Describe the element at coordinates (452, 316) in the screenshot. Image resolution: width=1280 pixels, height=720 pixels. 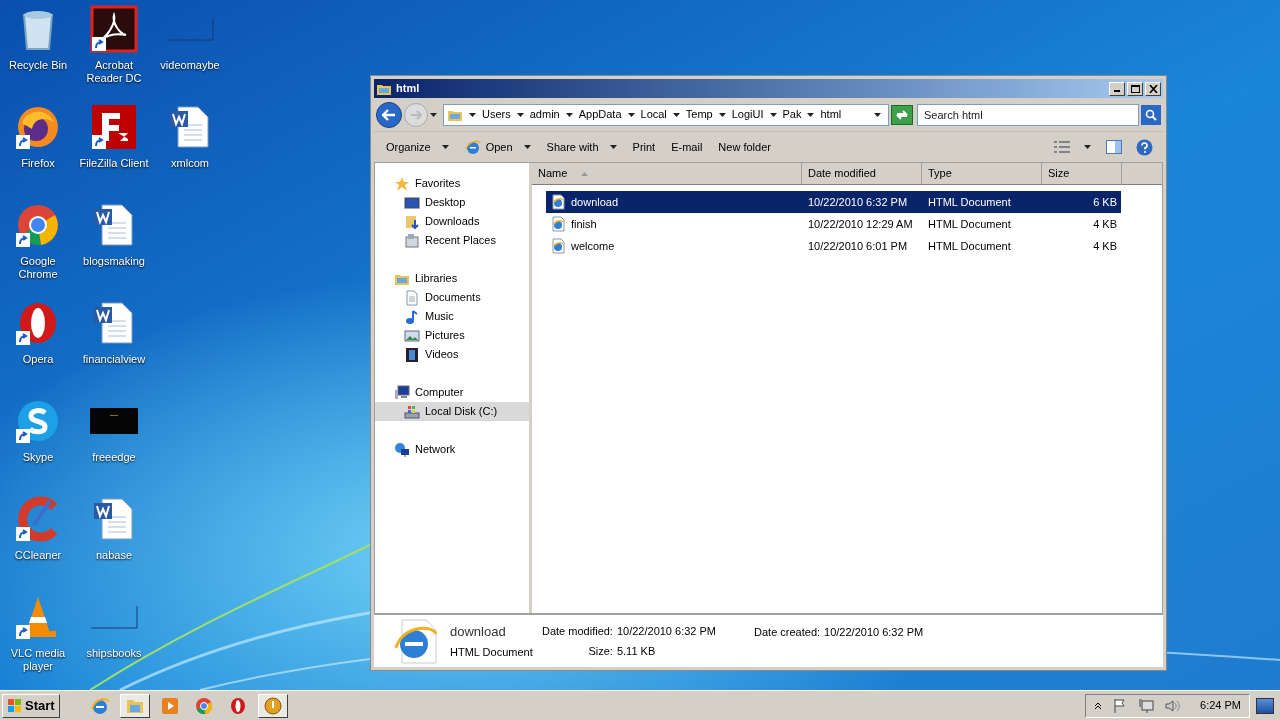
I see `nav-item: Music` at that location.